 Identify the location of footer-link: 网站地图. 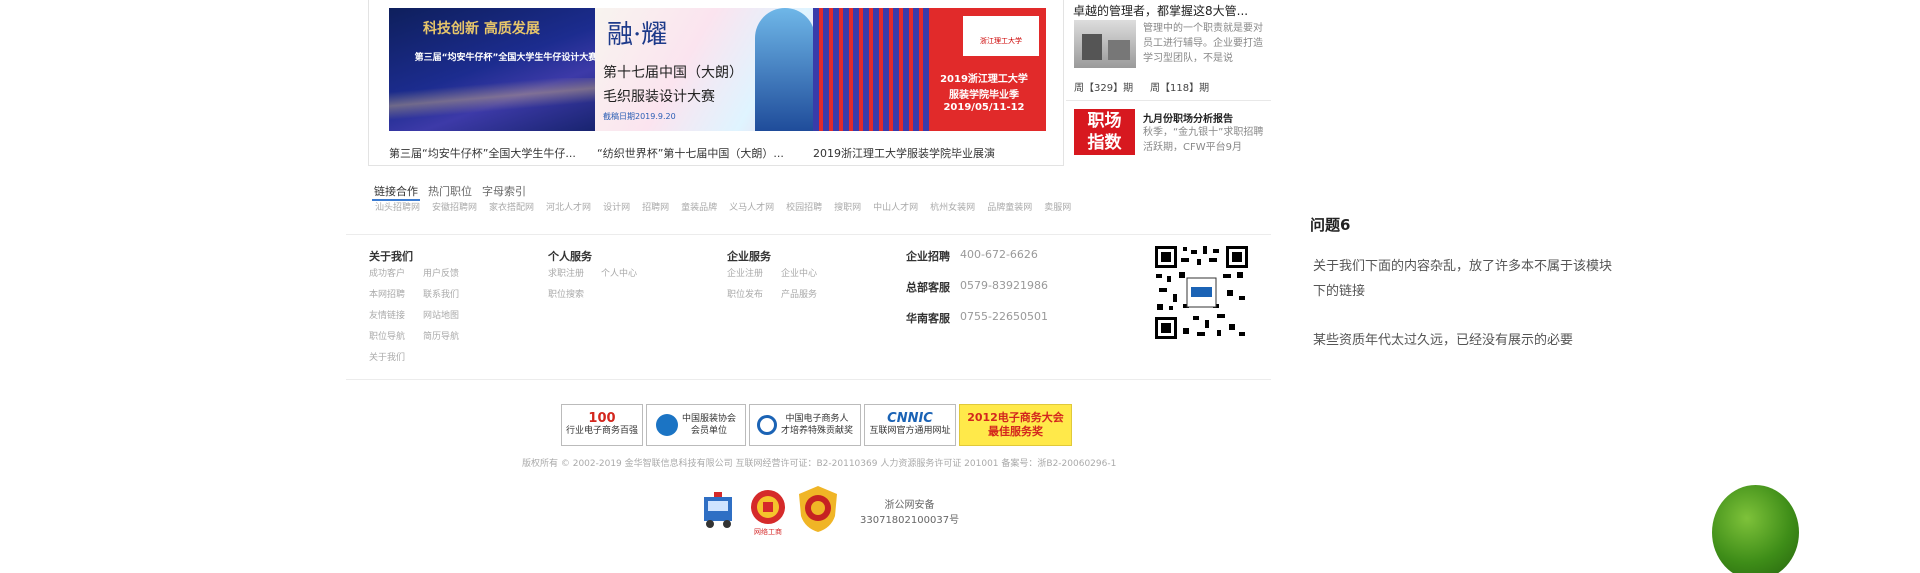
(441, 314).